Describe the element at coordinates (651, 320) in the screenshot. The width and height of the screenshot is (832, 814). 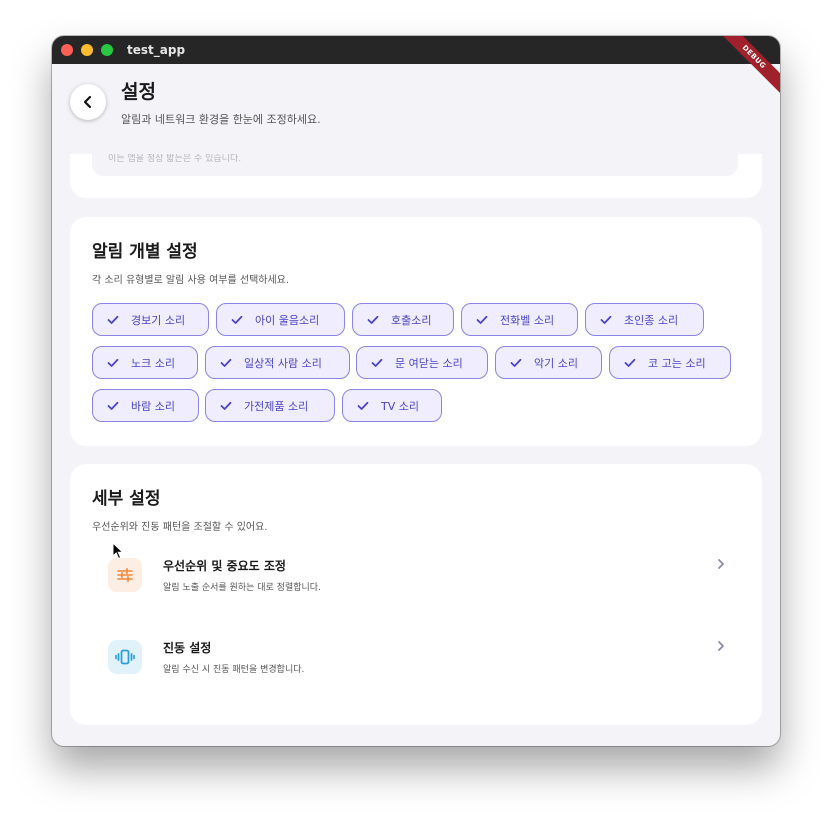
I see `chip-label: 초인종 소리` at that location.